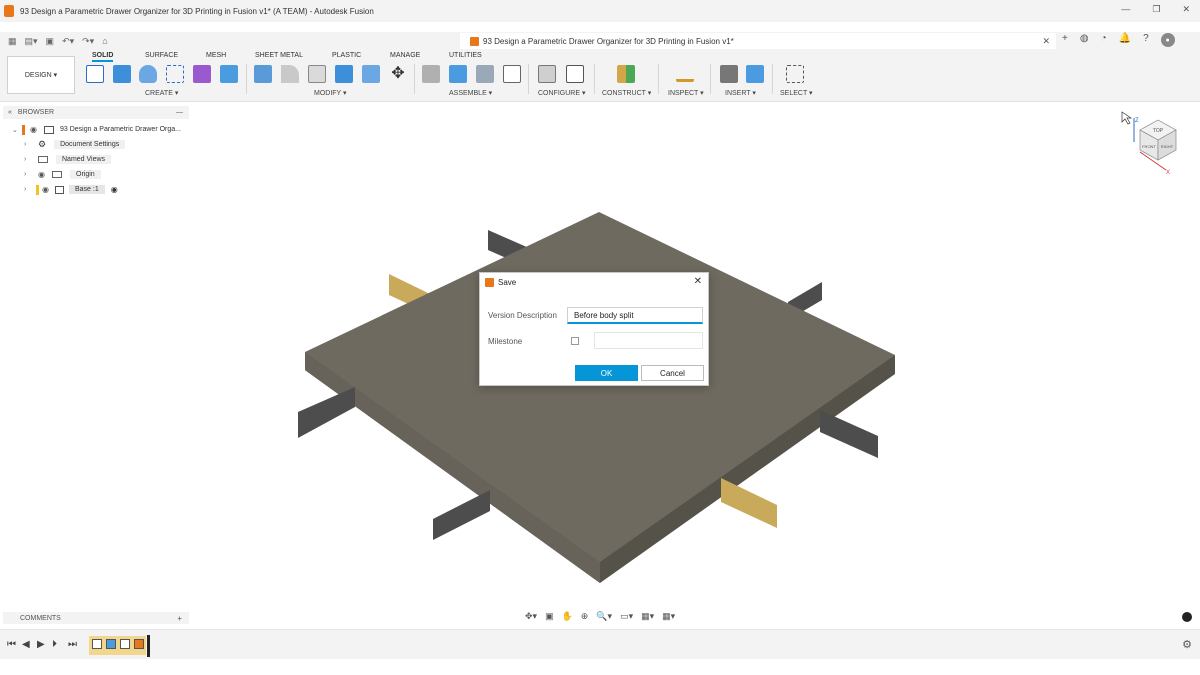 The image size is (1200, 675). I want to click on chevron-down-icon: ⌄, so click(16, 130).